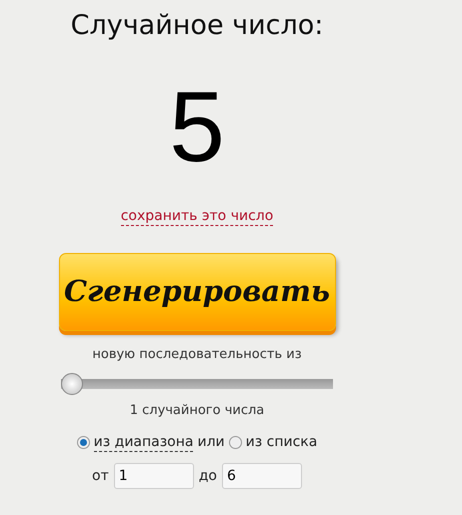 The width and height of the screenshot is (462, 515). Describe the element at coordinates (197, 26) in the screenshot. I see `page-title: Случайное число:` at that location.